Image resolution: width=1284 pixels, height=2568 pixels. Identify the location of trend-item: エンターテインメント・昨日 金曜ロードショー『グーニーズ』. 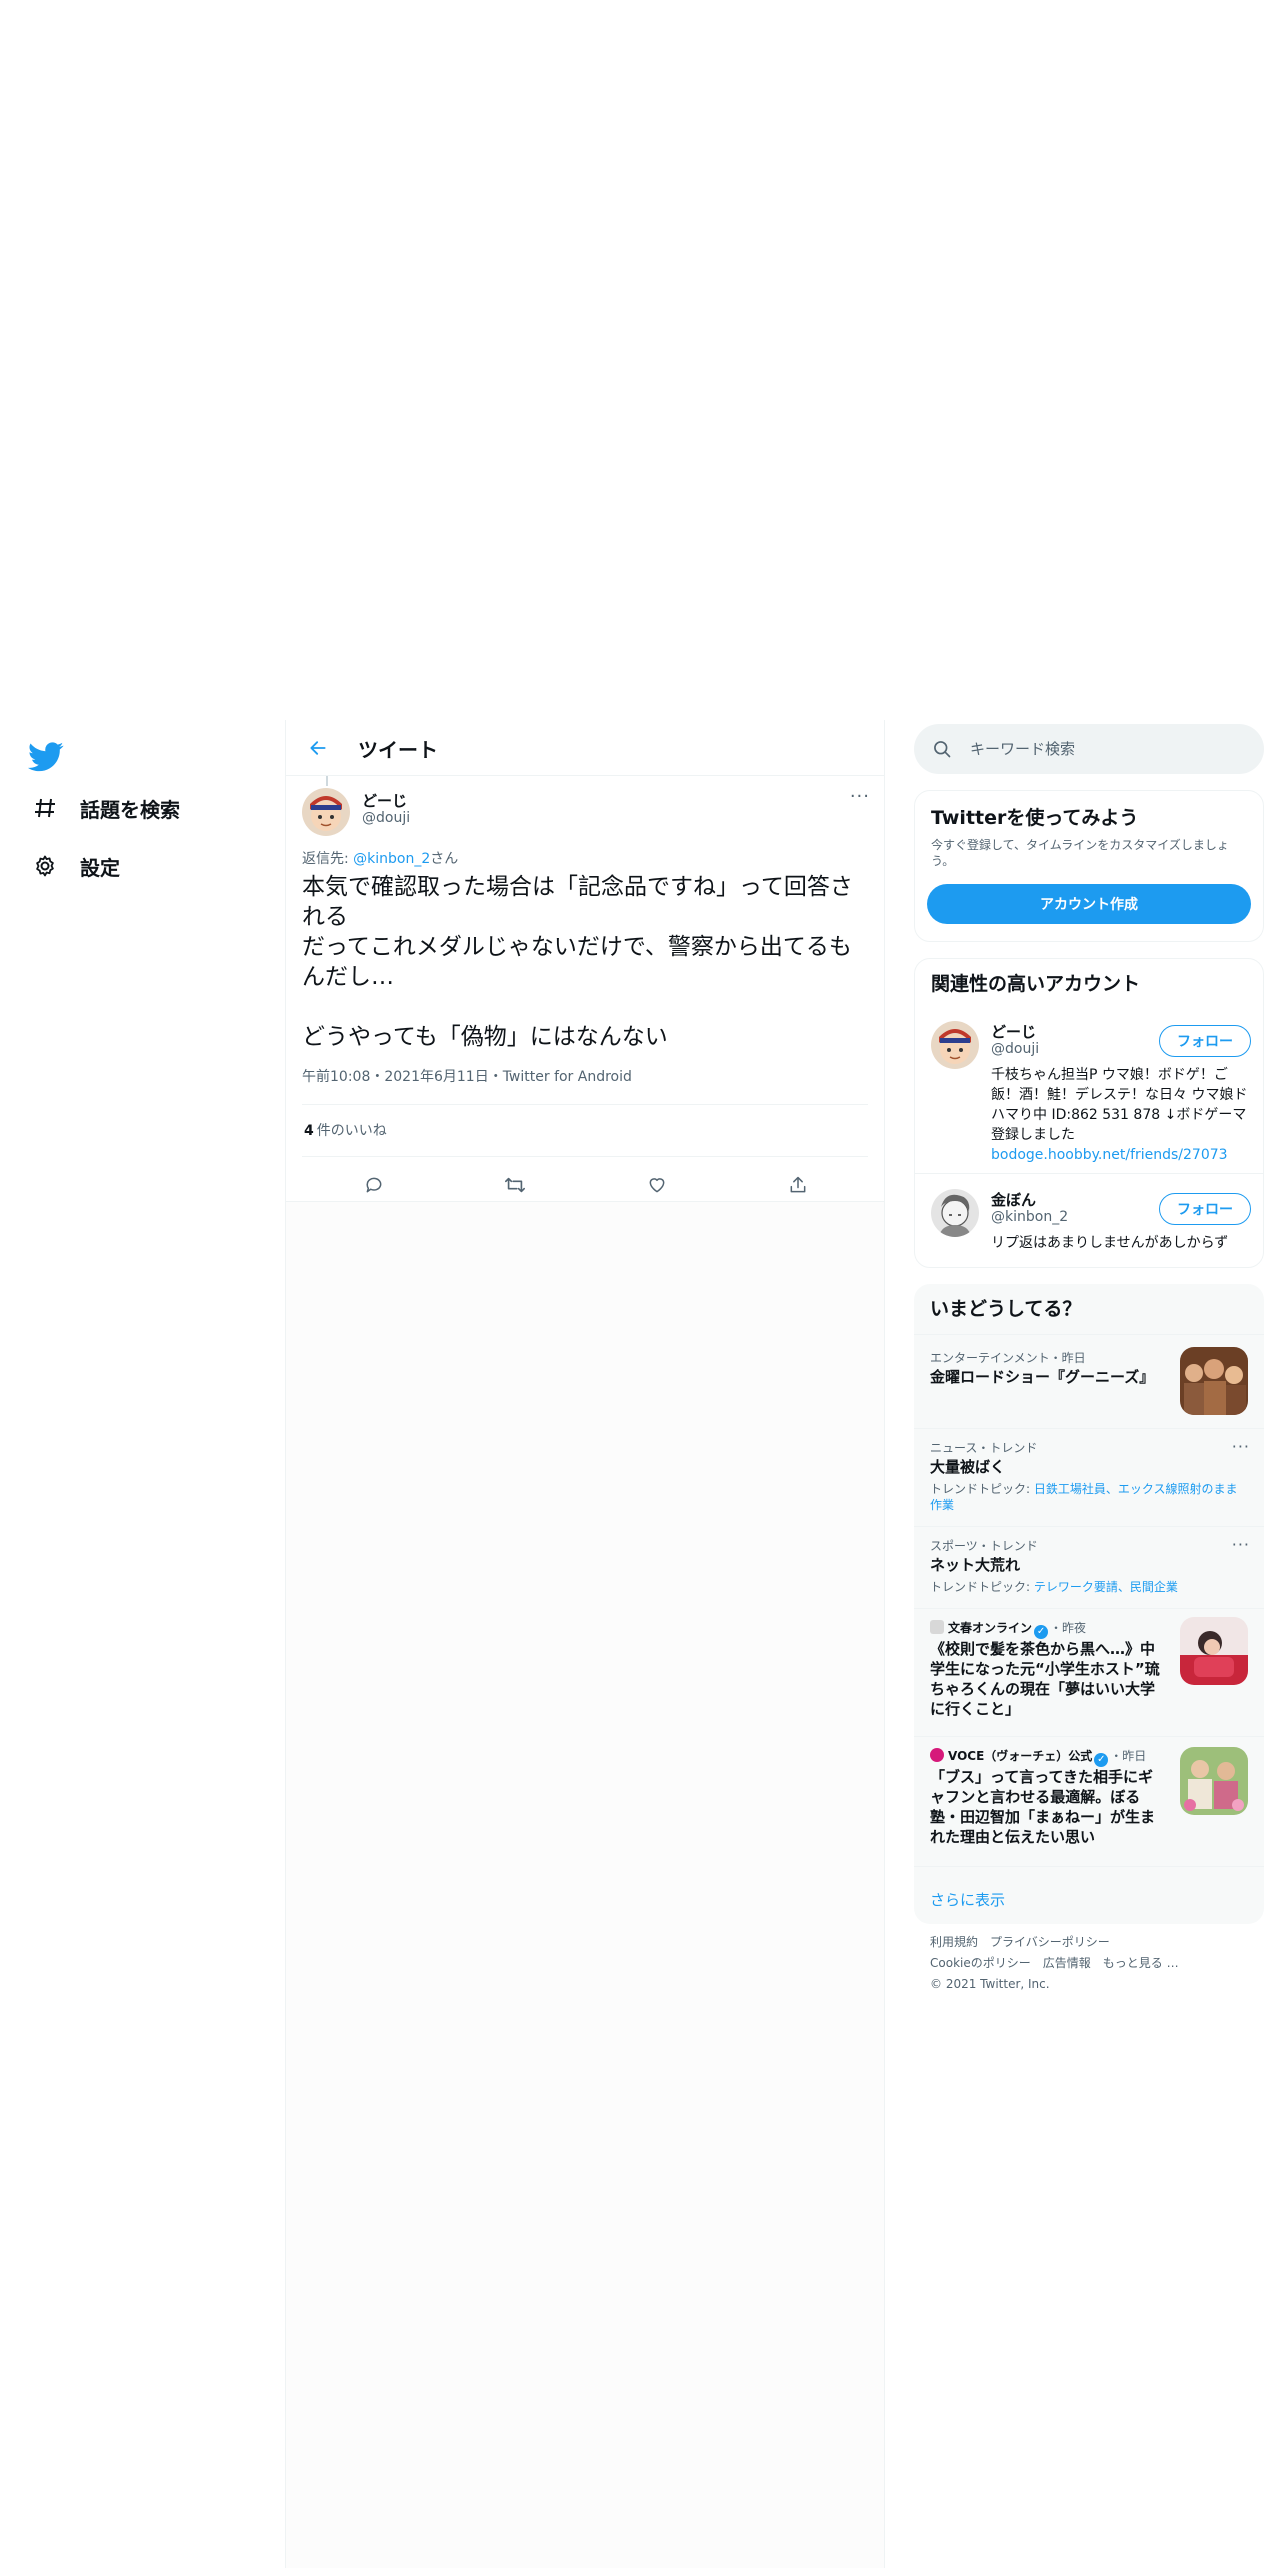
(1089, 1381).